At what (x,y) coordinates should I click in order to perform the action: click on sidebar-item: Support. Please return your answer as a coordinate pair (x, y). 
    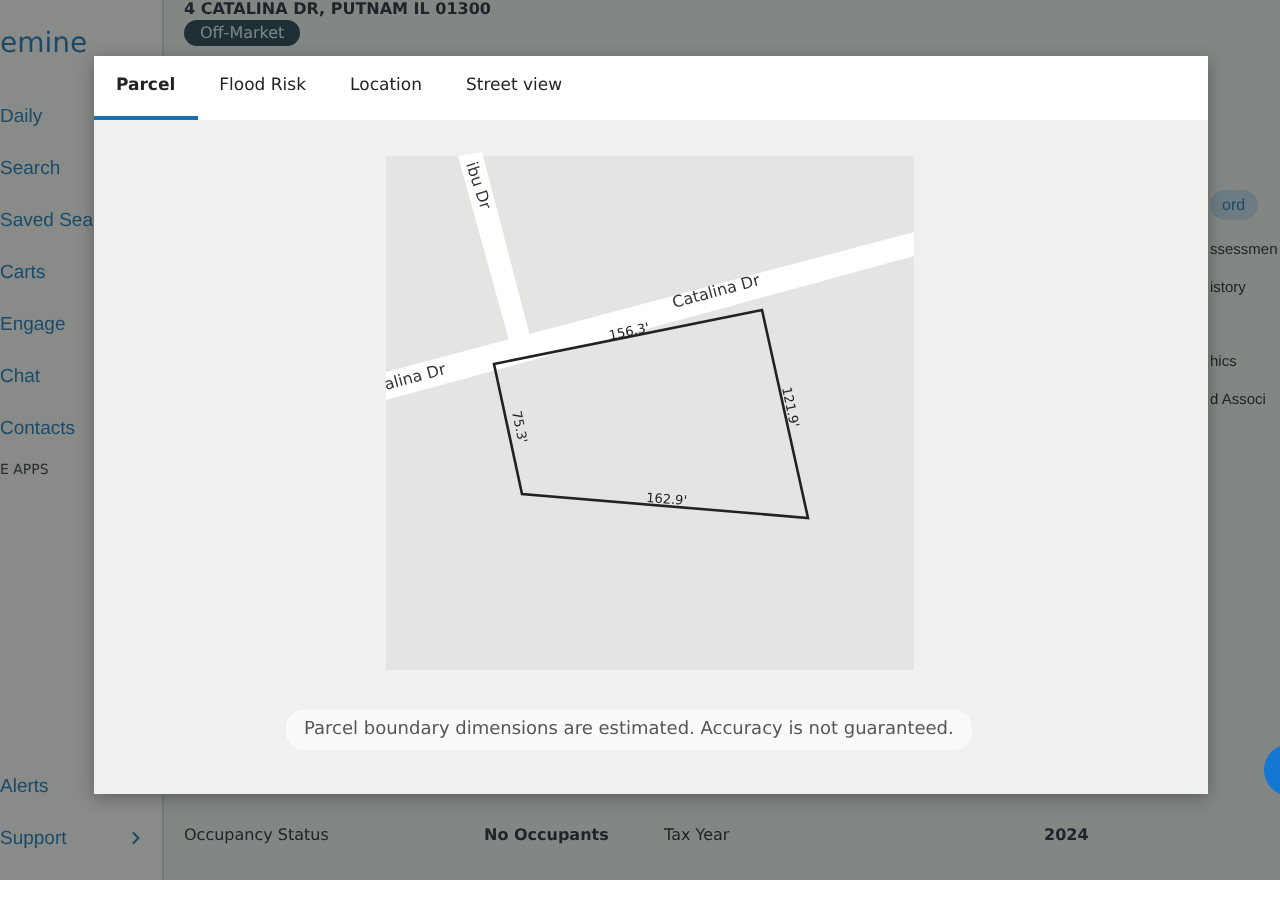
    Looking at the image, I should click on (33, 838).